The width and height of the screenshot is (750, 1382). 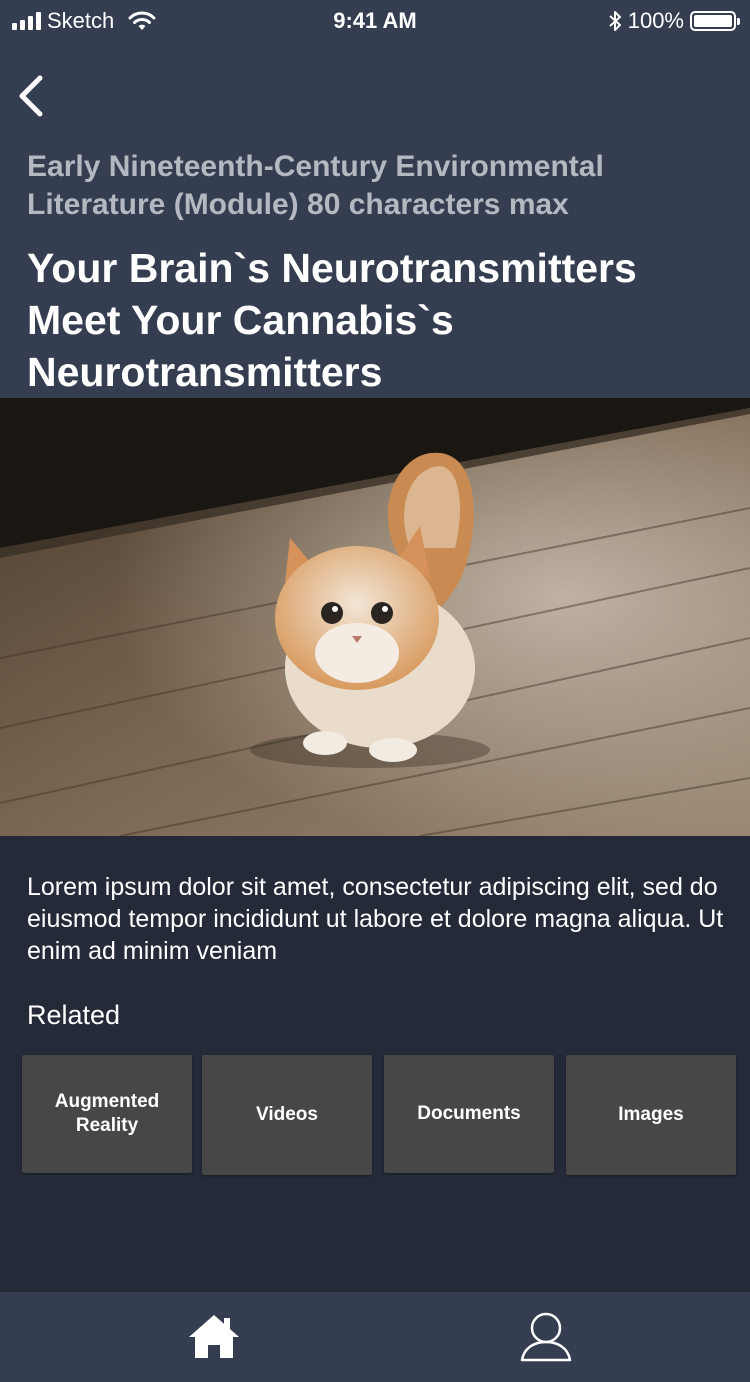 I want to click on related-tile-label: Augmented Reality, so click(x=107, y=1113).